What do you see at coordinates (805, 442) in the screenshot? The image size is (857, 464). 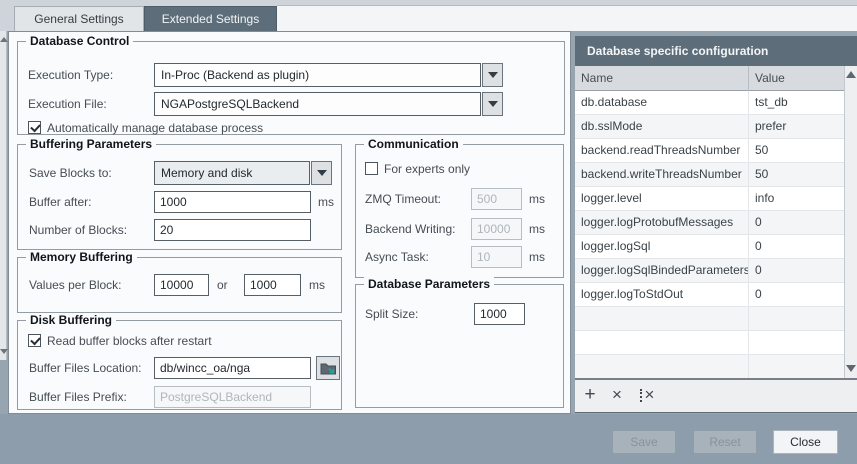 I see `close-button: Close` at bounding box center [805, 442].